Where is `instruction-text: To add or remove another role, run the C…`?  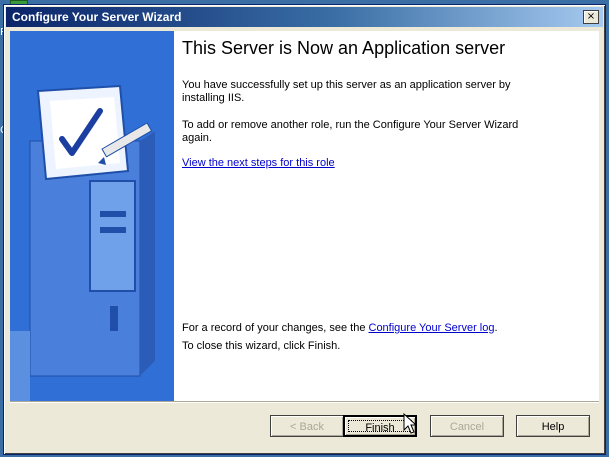 instruction-text: To add or remove another role, run the C… is located at coordinates (350, 131).